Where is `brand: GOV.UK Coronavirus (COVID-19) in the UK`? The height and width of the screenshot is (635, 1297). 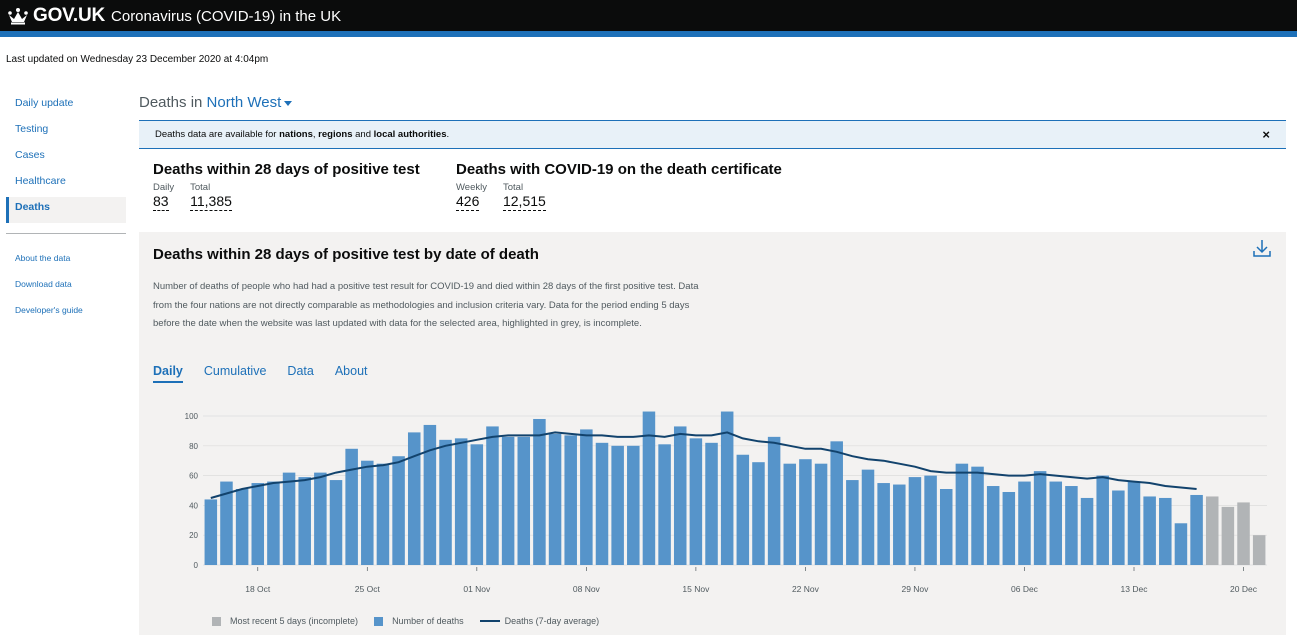 brand: GOV.UK Coronavirus (COVID-19) in the UK is located at coordinates (173, 16).